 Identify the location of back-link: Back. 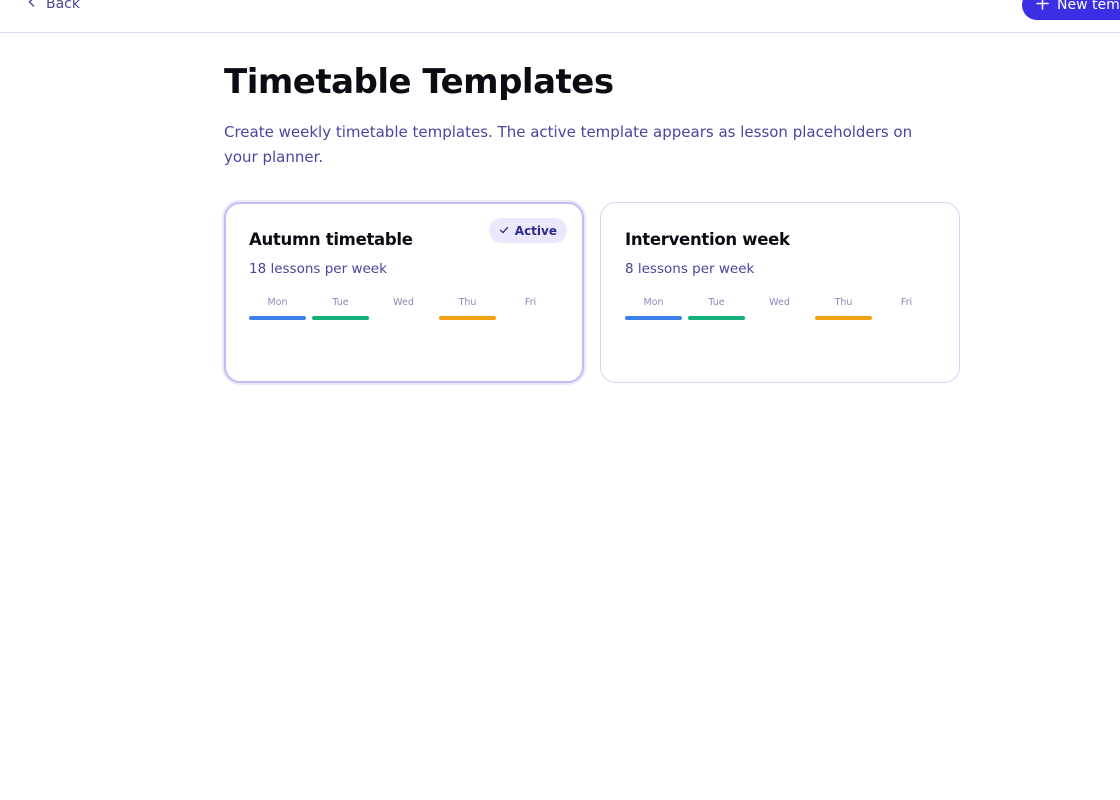
(53, 6).